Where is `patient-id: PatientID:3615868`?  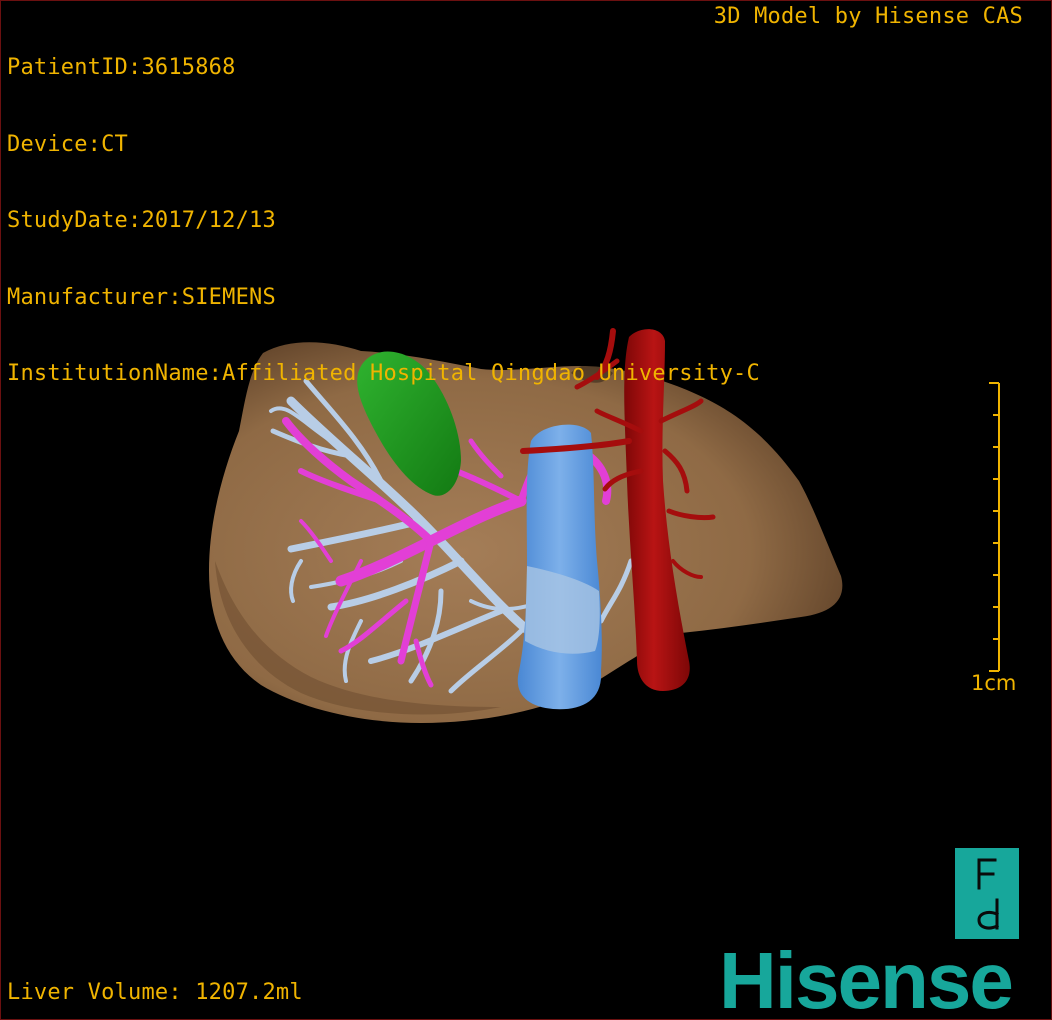 patient-id: PatientID:3615868 is located at coordinates (121, 67).